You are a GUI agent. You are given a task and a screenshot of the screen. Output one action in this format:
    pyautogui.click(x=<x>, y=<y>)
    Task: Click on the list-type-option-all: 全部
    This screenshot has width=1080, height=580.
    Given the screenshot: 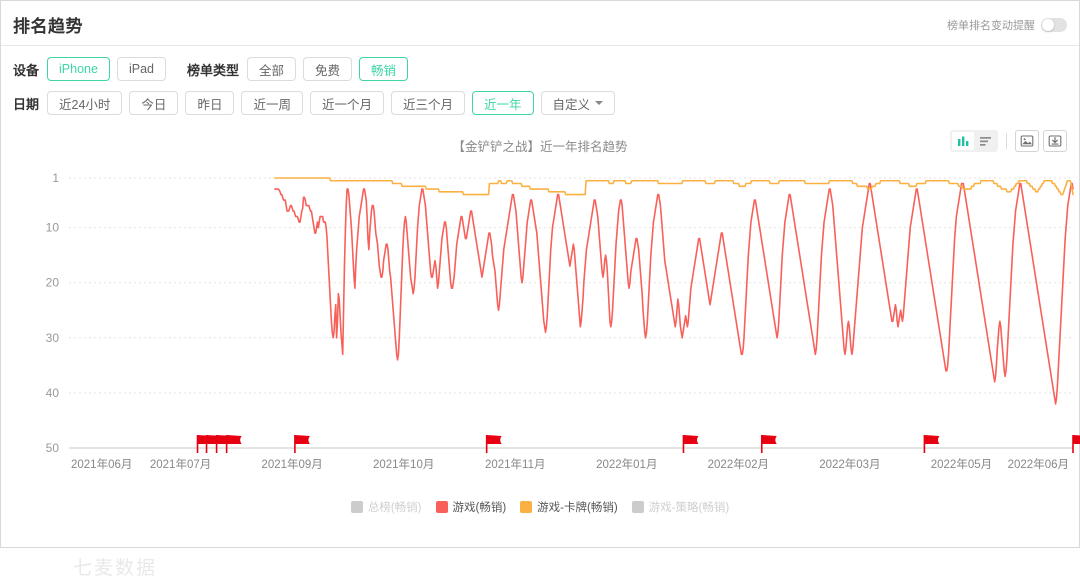 What is the action you would take?
    pyautogui.click(x=272, y=69)
    